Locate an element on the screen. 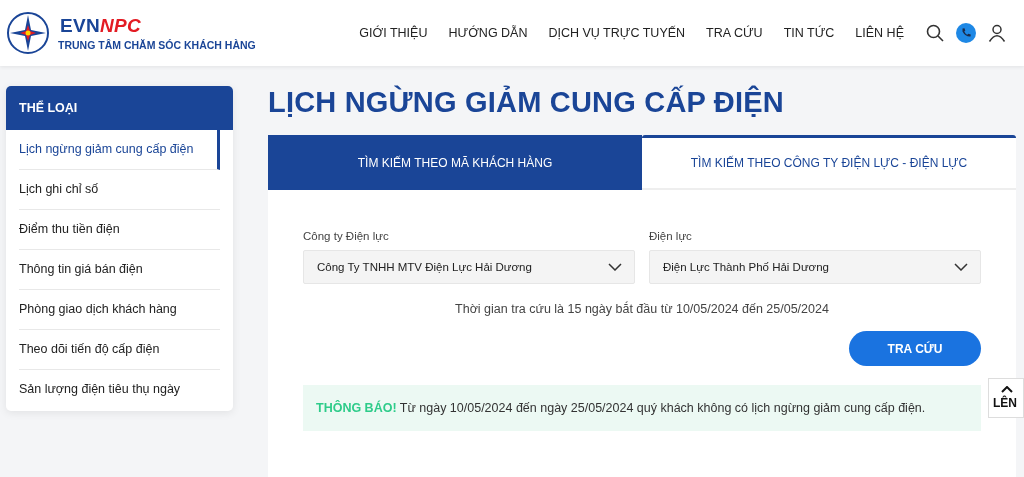 Image resolution: width=1024 pixels, height=477 pixels. sidebar-item: Lịch ghi chỉ số is located at coordinates (119, 190).